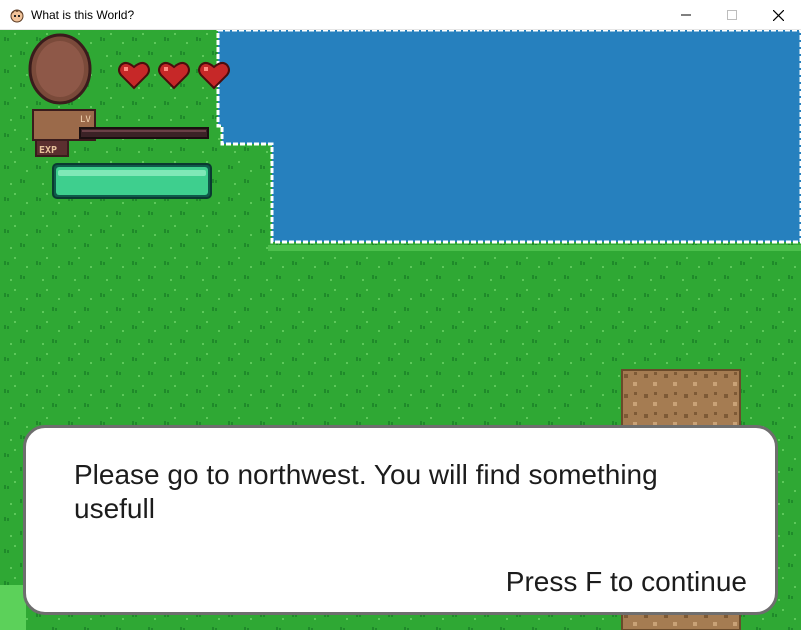 The image size is (801, 630). I want to click on close-icon, so click(778, 15).